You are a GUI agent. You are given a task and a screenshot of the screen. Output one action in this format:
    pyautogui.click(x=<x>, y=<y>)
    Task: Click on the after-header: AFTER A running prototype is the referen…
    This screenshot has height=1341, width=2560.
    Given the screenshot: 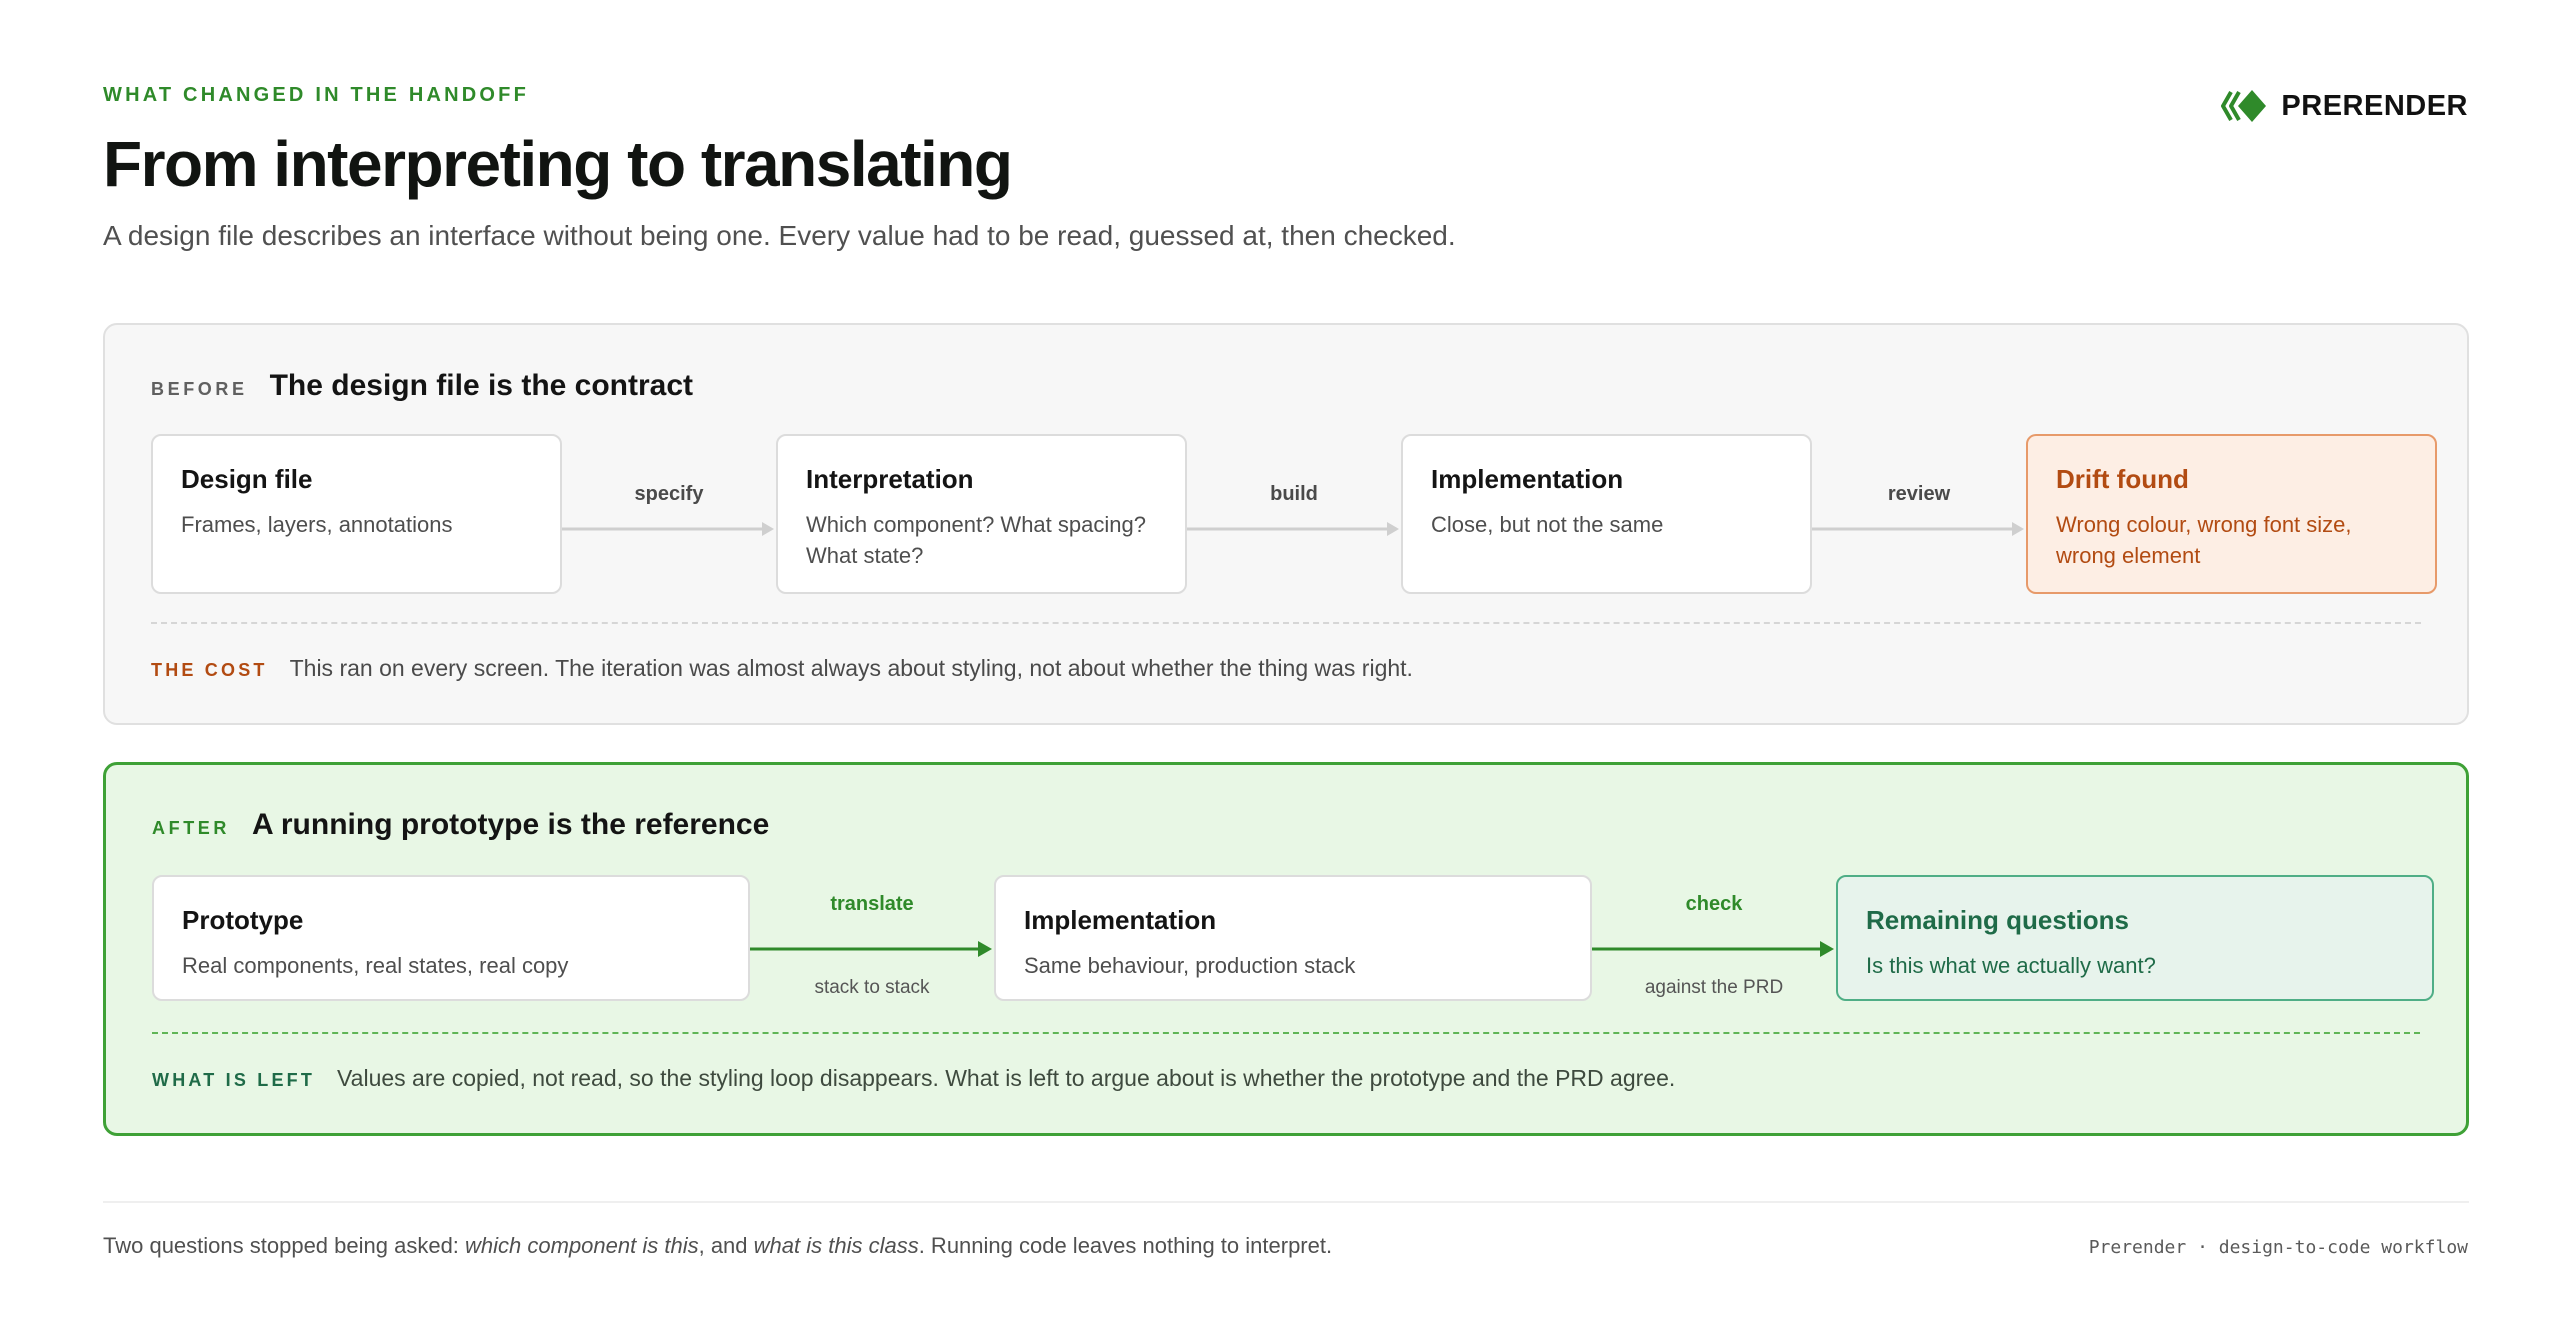 What is the action you would take?
    pyautogui.click(x=460, y=825)
    